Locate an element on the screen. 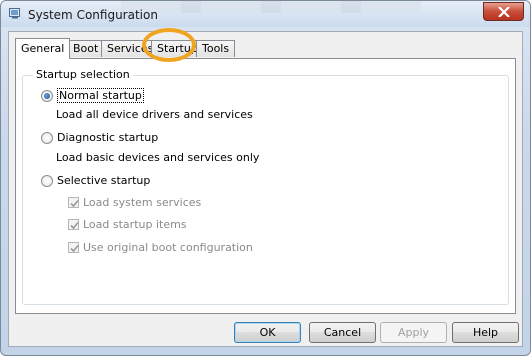  close-icon is located at coordinates (504, 12).